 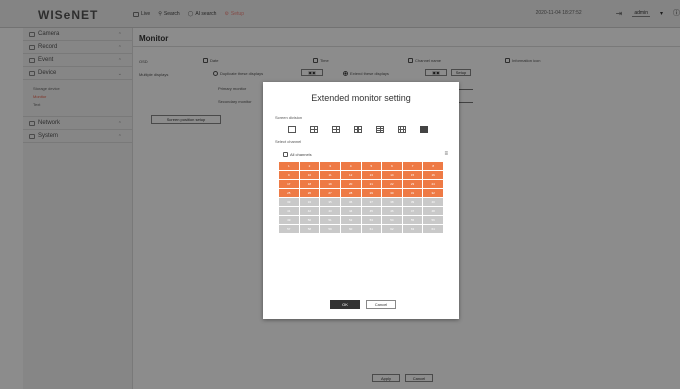 I want to click on channel-cell: 59, so click(x=330, y=229).